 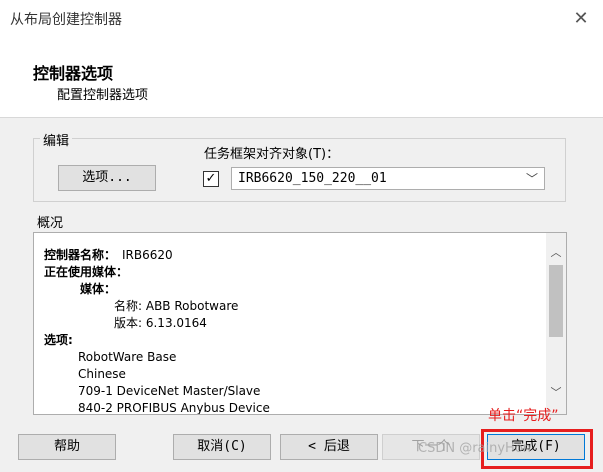 I want to click on task-frame-checkbox: ✓, so click(x=211, y=179).